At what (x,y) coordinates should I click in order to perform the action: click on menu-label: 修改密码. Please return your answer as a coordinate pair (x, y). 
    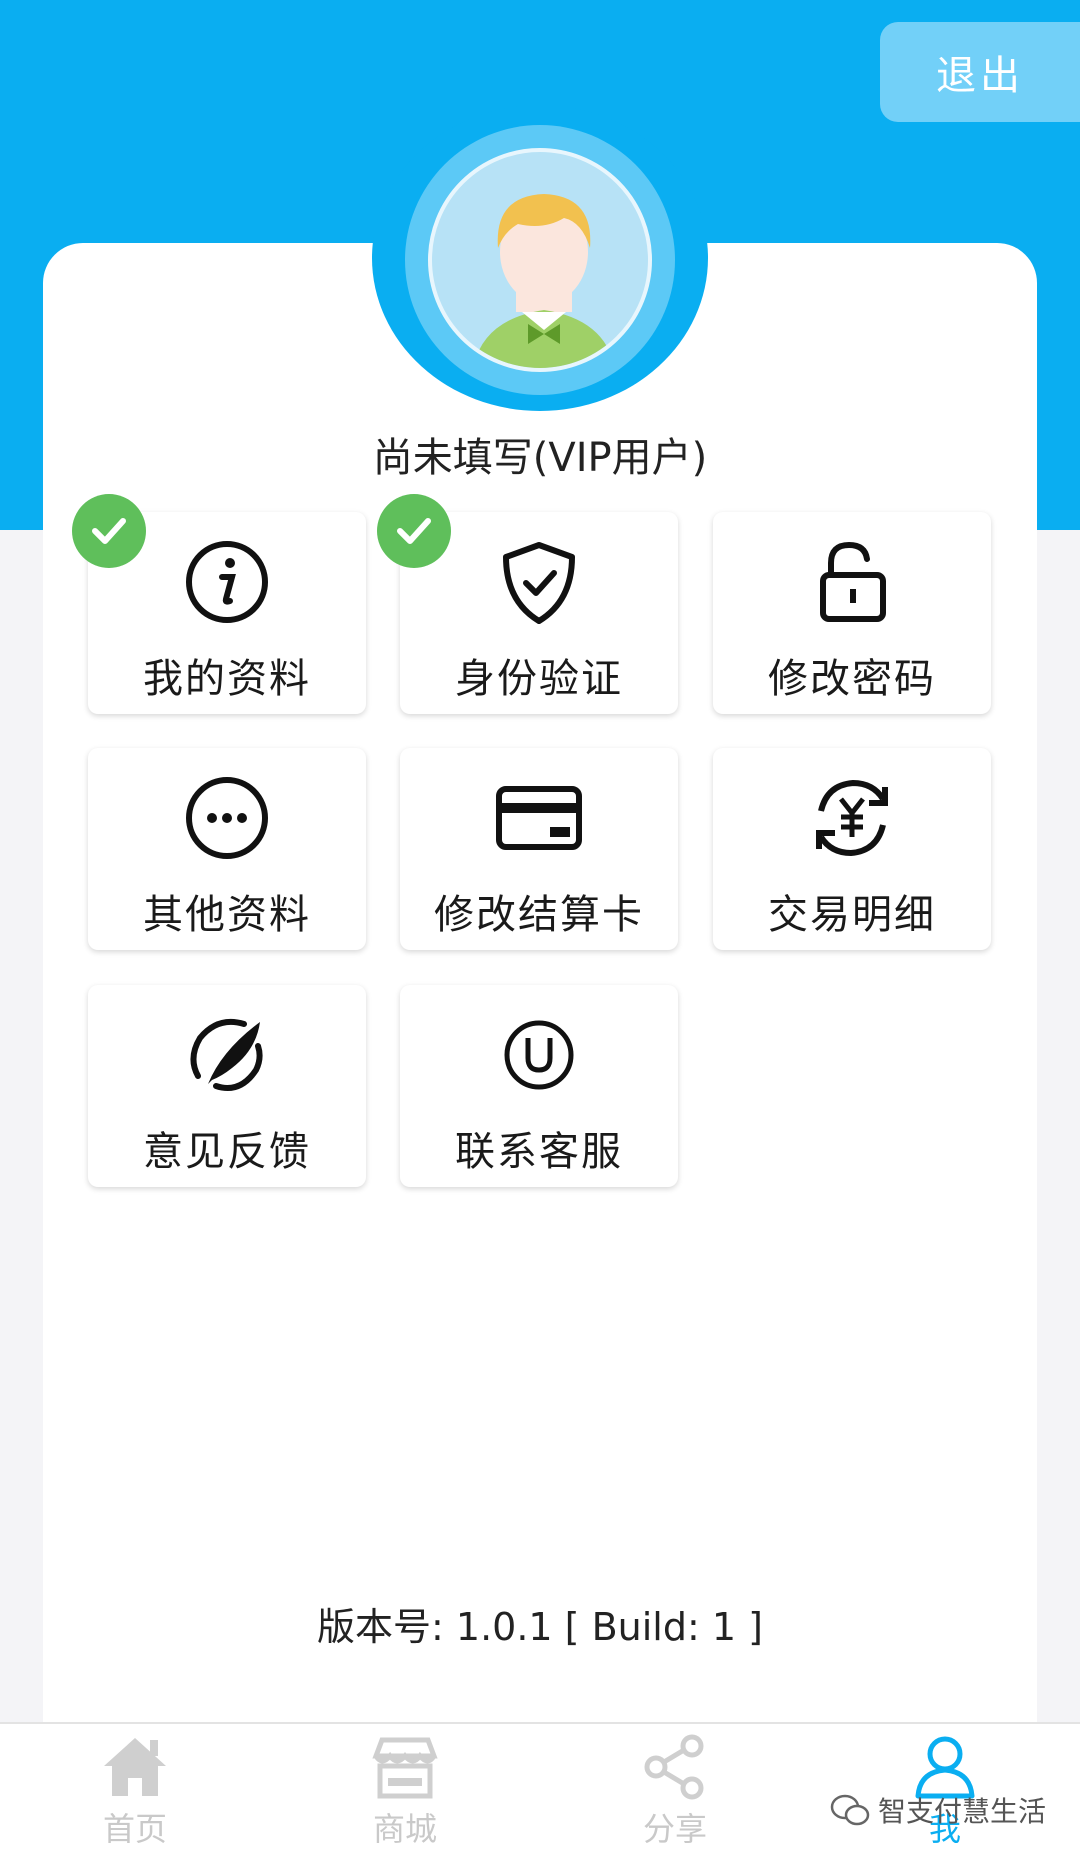
    Looking at the image, I should click on (852, 679).